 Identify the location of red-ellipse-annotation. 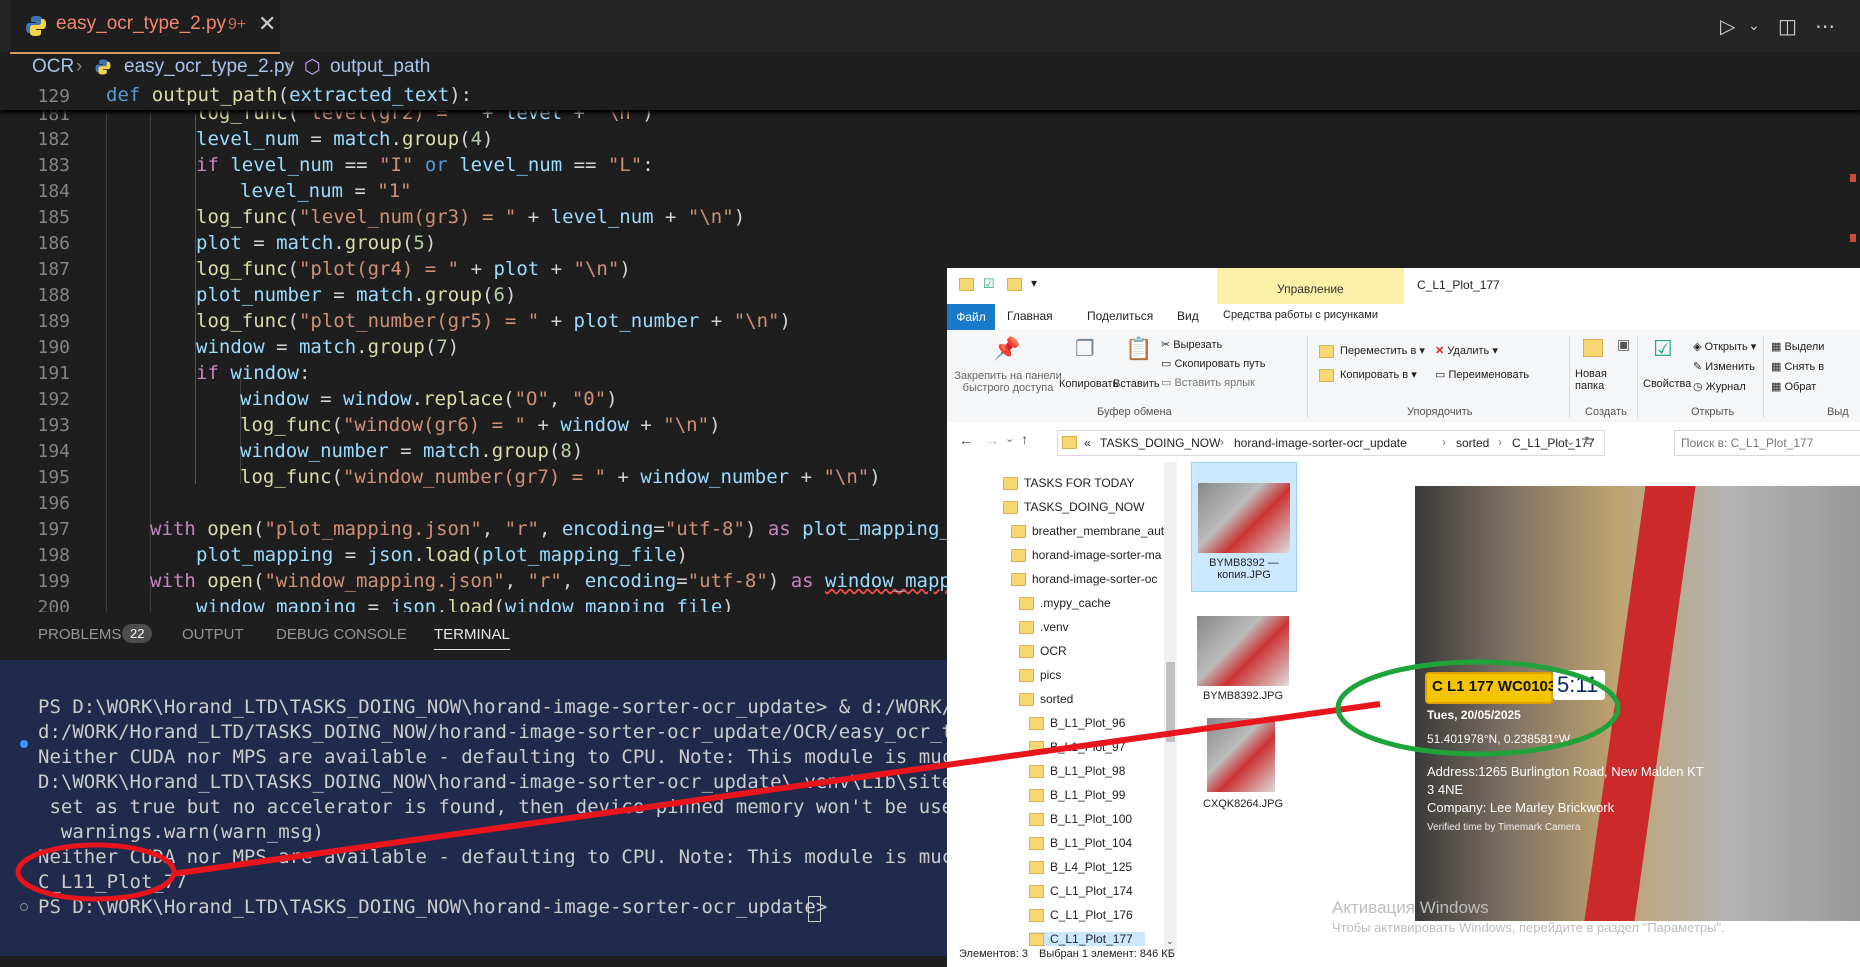
(96, 872).